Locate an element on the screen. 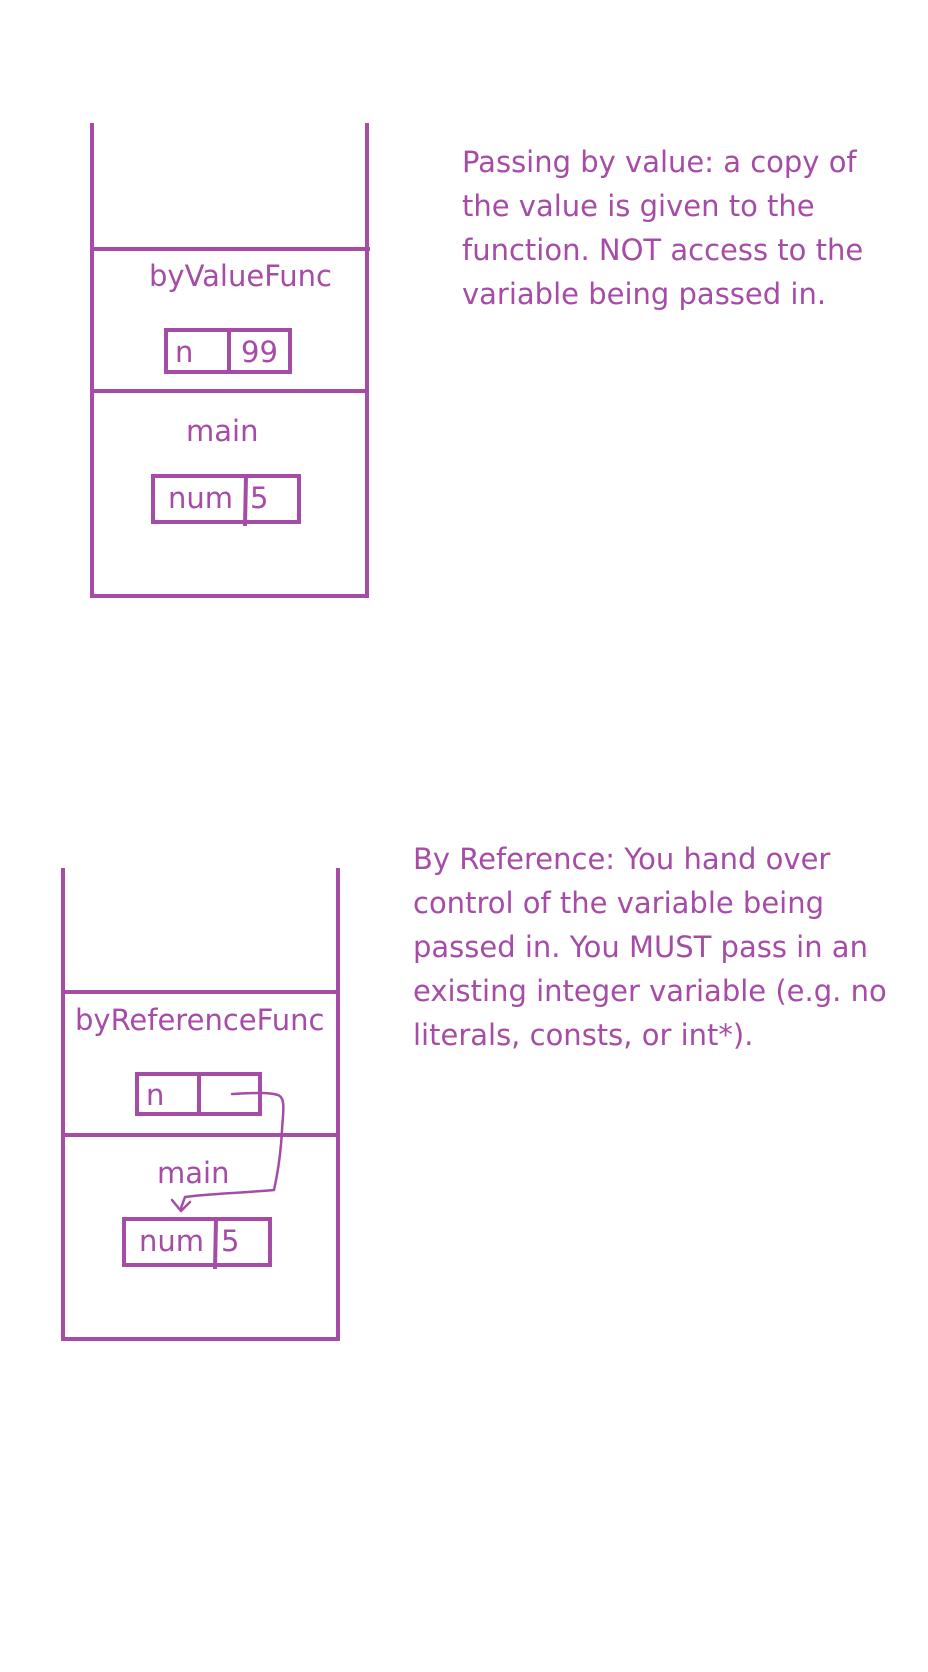  by-reference-caller-var-cell-divider is located at coordinates (215, 1244).